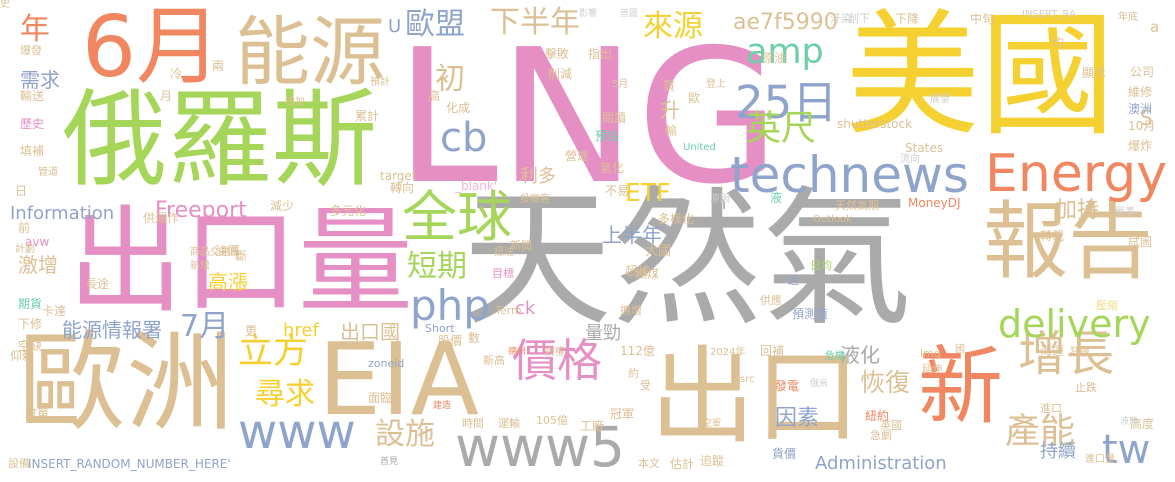 This screenshot has height=482, width=1175. I want to click on word-154: 管道, so click(48, 172).